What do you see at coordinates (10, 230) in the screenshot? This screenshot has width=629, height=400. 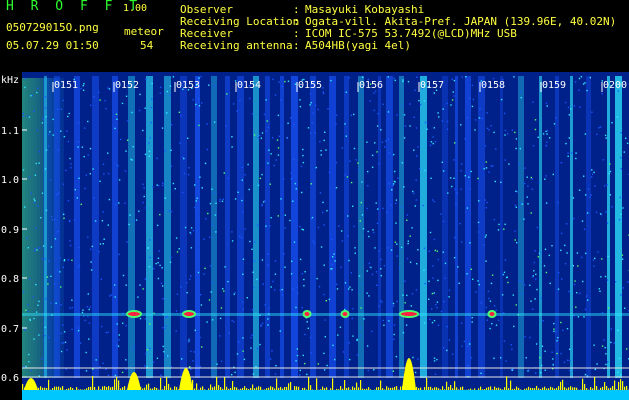 I see `frequency-label: 0.9` at bounding box center [10, 230].